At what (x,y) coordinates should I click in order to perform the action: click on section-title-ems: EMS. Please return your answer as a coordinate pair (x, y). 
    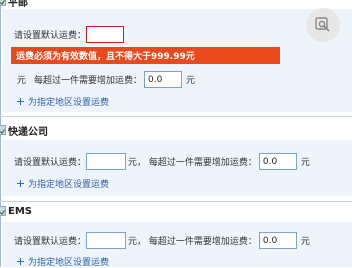
    Looking at the image, I should click on (176, 211).